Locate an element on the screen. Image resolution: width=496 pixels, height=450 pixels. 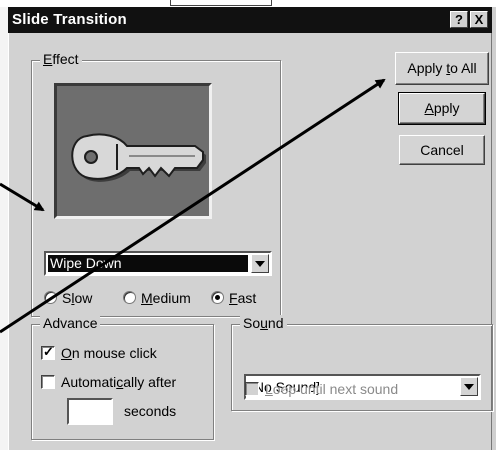
dialog-title: Slide Transition is located at coordinates (69, 19).